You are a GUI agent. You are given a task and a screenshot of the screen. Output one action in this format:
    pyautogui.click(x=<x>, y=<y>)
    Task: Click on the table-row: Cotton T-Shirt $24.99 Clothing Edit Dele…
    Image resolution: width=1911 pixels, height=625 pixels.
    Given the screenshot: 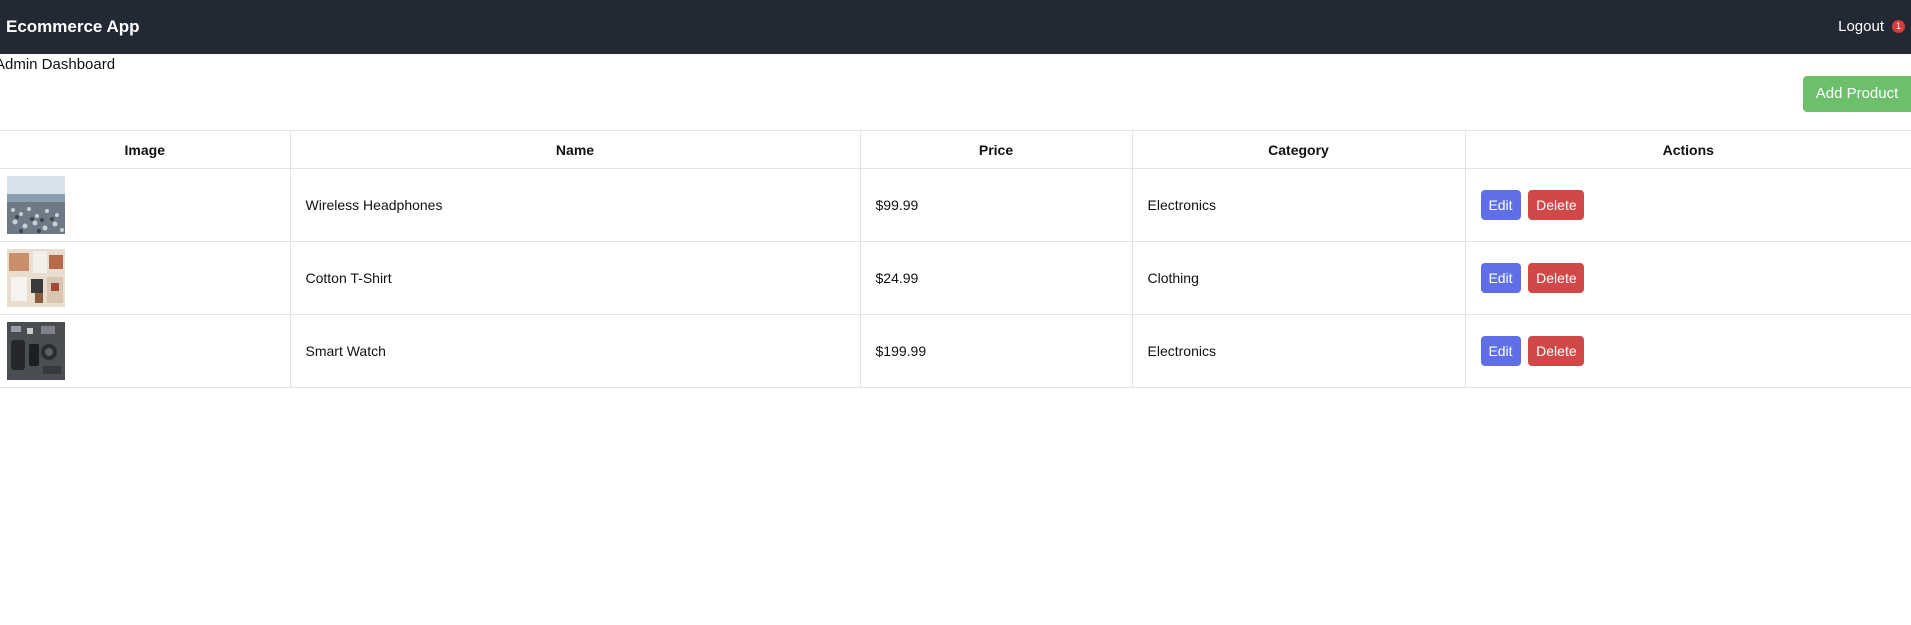 What is the action you would take?
    pyautogui.click(x=955, y=278)
    